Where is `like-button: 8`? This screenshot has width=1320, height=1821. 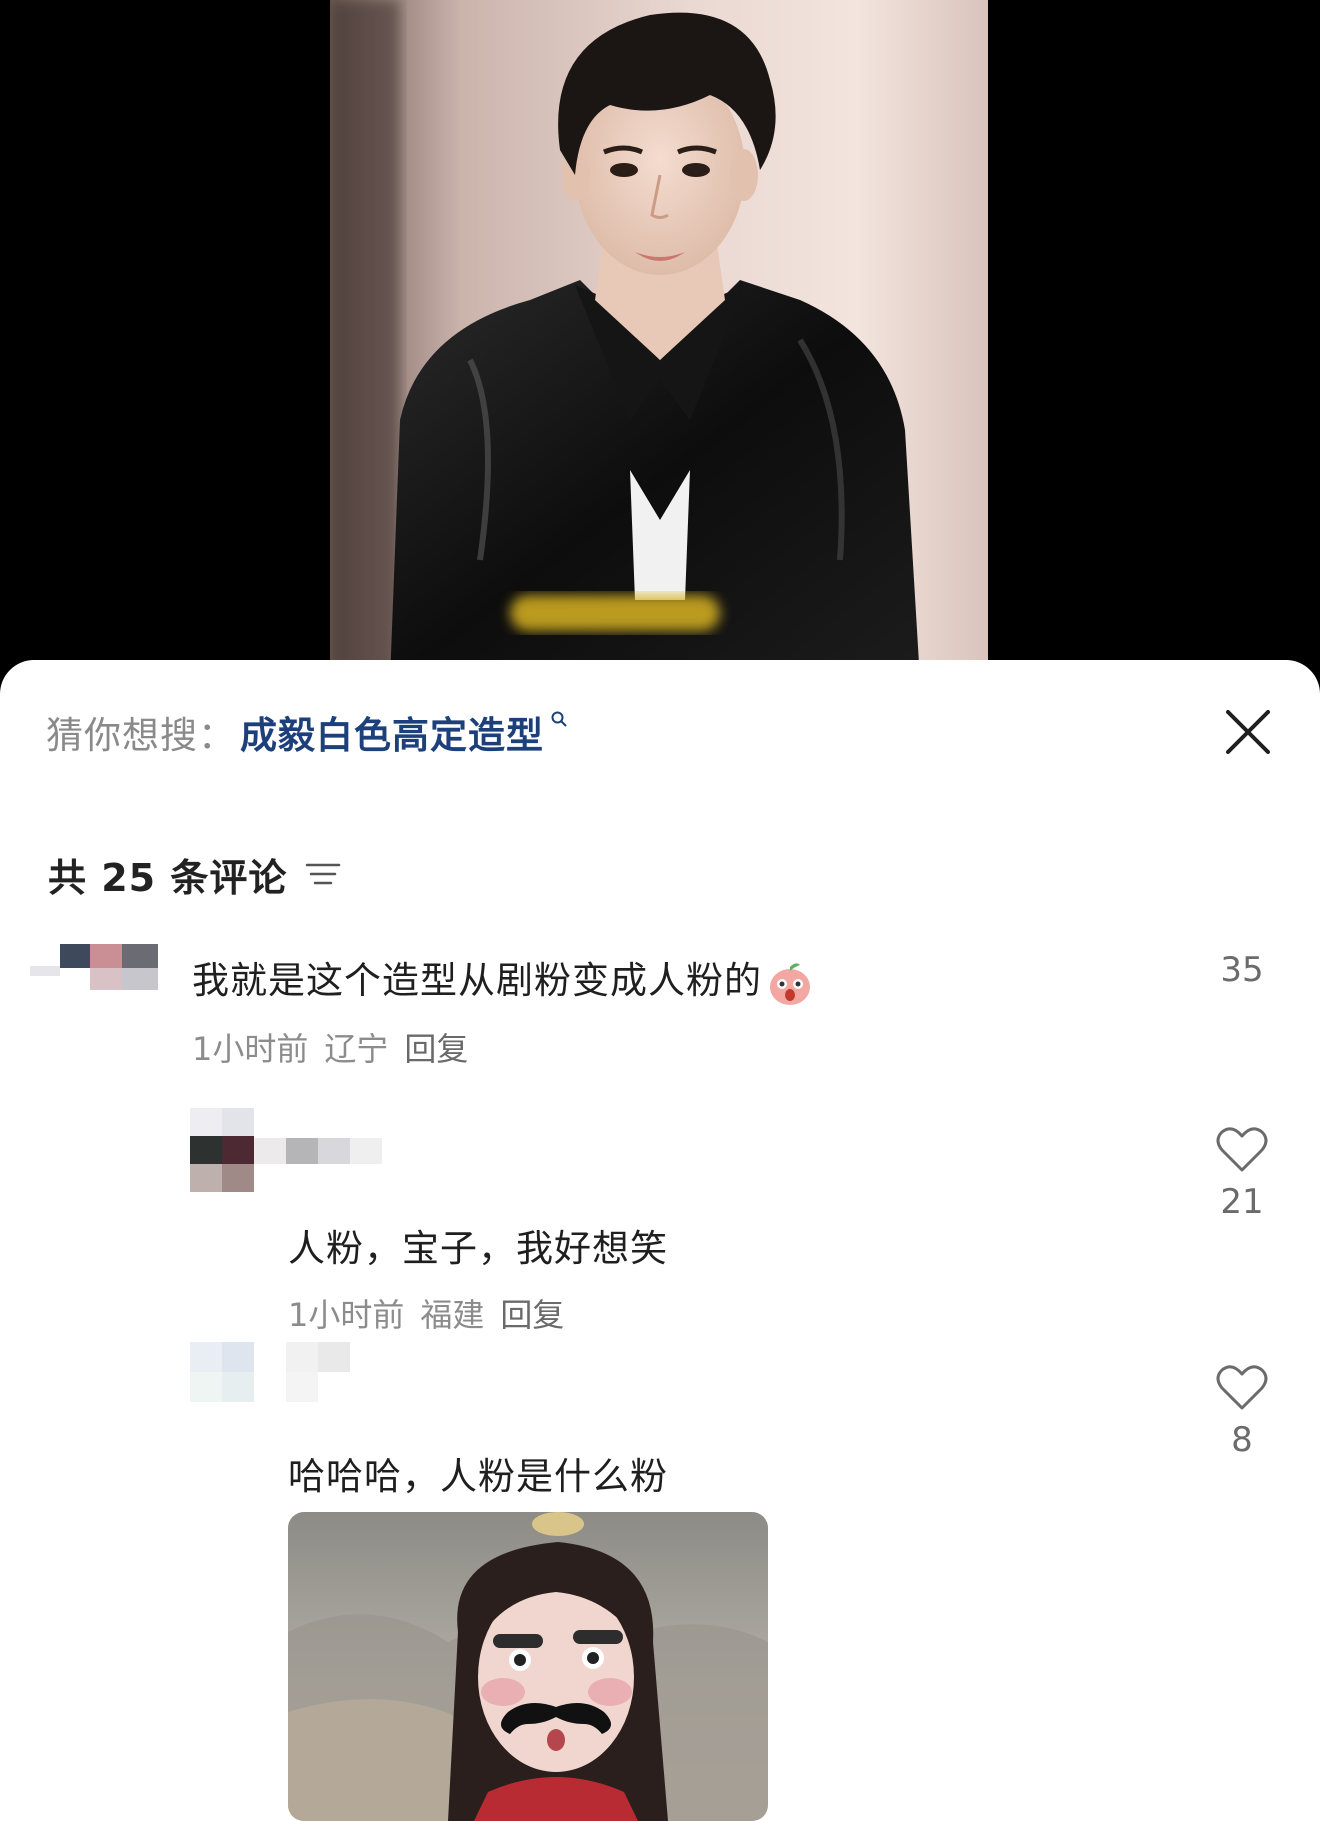
like-button: 8 is located at coordinates (1242, 1412).